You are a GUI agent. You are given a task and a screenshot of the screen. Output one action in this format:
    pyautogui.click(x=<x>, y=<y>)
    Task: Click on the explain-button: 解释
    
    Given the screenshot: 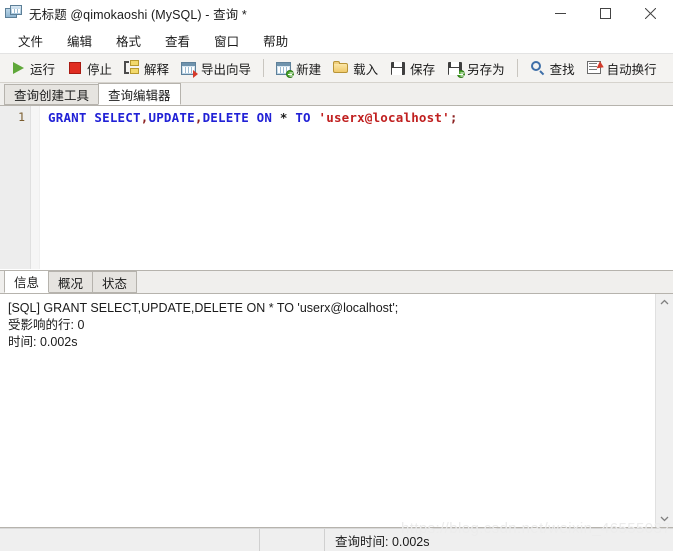 What is the action you would take?
    pyautogui.click(x=146, y=68)
    